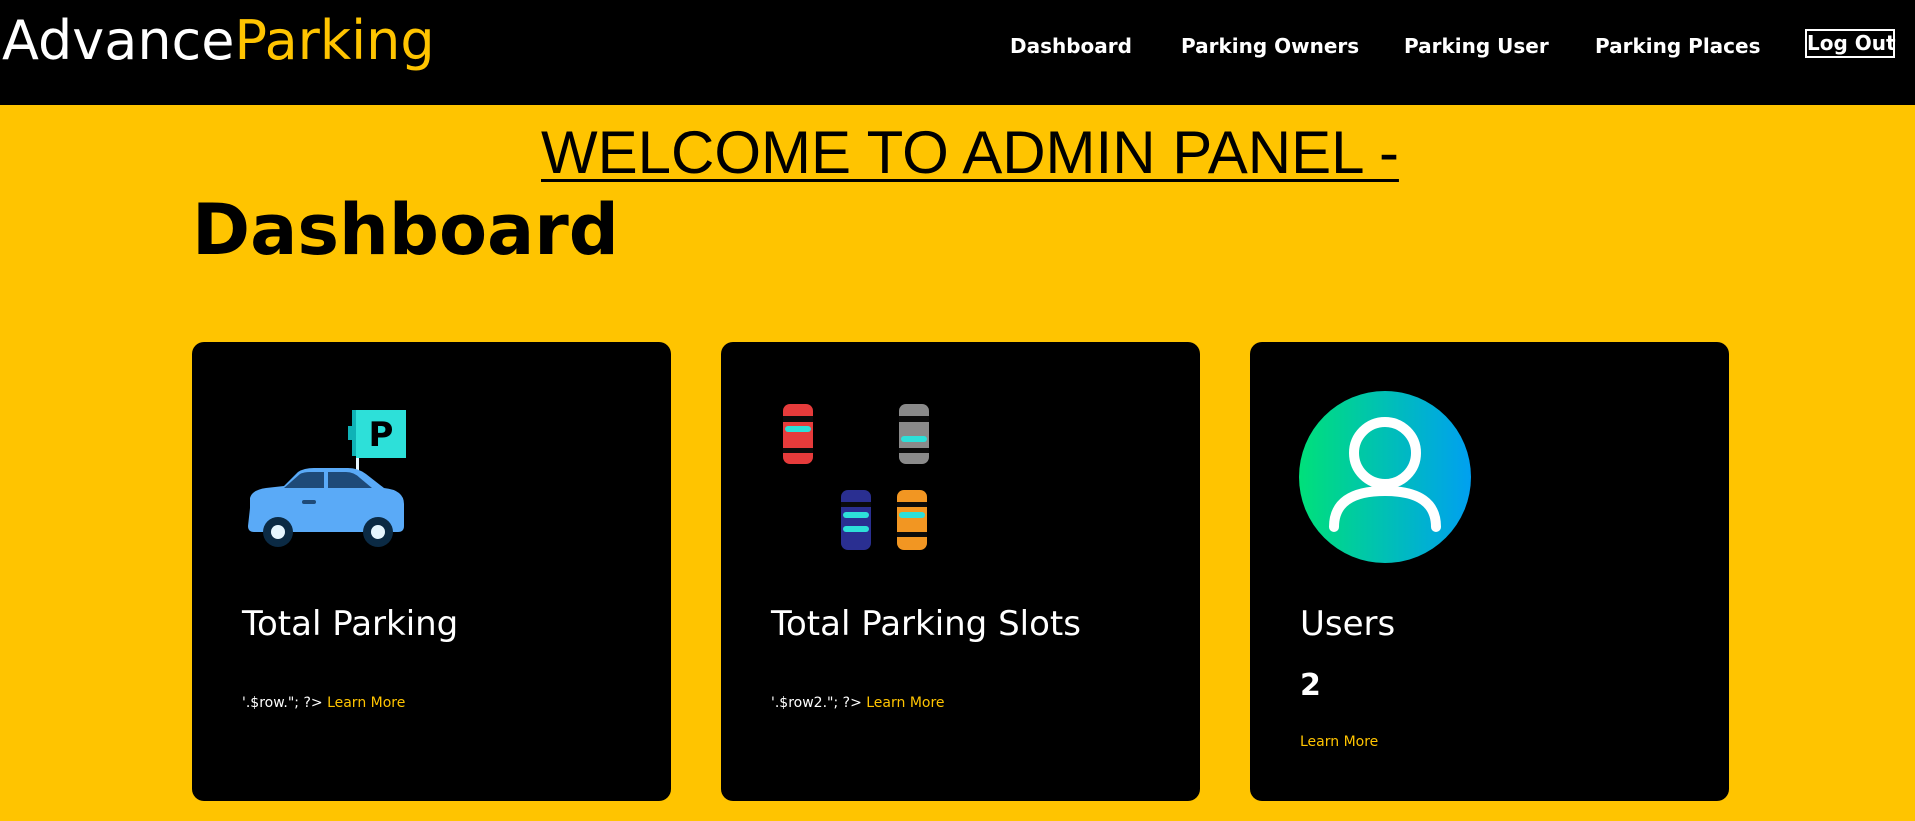 This screenshot has width=1915, height=821. I want to click on parking-slots-icon, so click(856, 477).